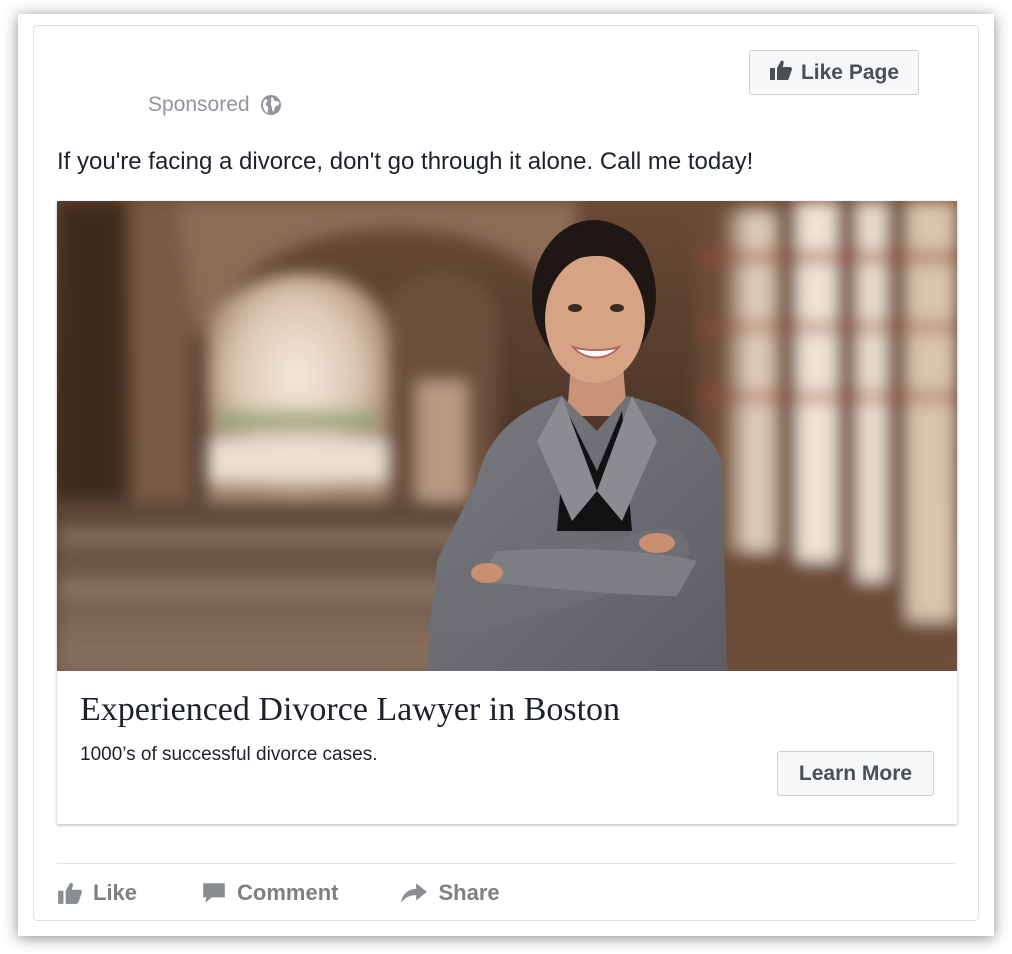 Image resolution: width=1012 pixels, height=954 pixels. What do you see at coordinates (850, 72) in the screenshot?
I see `like-page-label: Like Page` at bounding box center [850, 72].